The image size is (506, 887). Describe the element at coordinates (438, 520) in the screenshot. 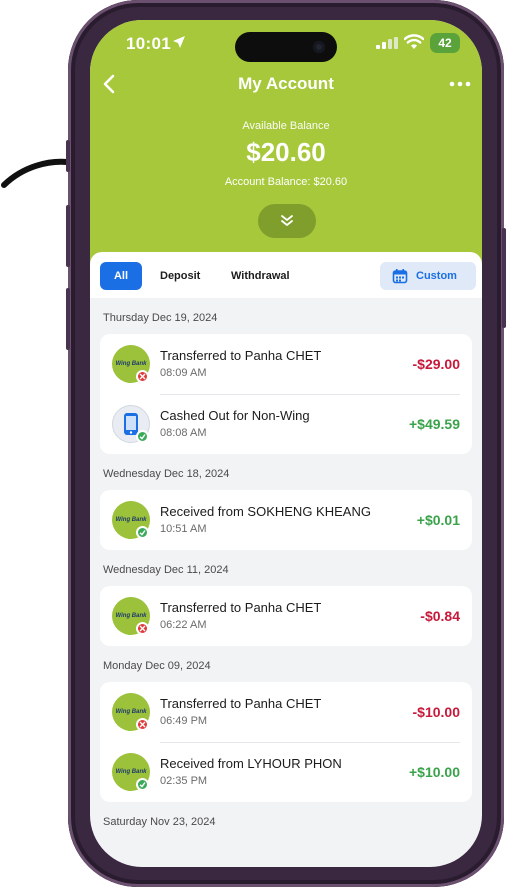

I see `transaction-amount: +$0.01` at that location.